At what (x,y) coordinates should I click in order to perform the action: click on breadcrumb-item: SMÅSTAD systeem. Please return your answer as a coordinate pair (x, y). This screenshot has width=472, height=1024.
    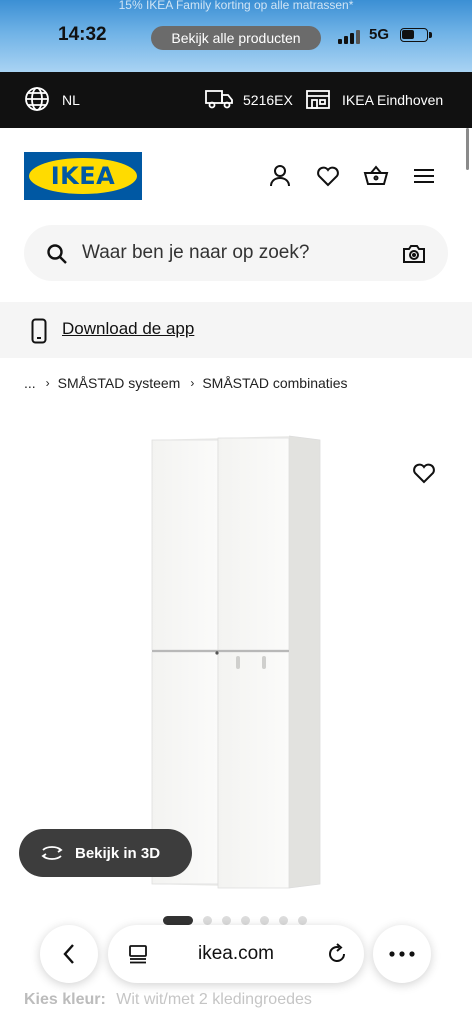
    Looking at the image, I should click on (119, 383).